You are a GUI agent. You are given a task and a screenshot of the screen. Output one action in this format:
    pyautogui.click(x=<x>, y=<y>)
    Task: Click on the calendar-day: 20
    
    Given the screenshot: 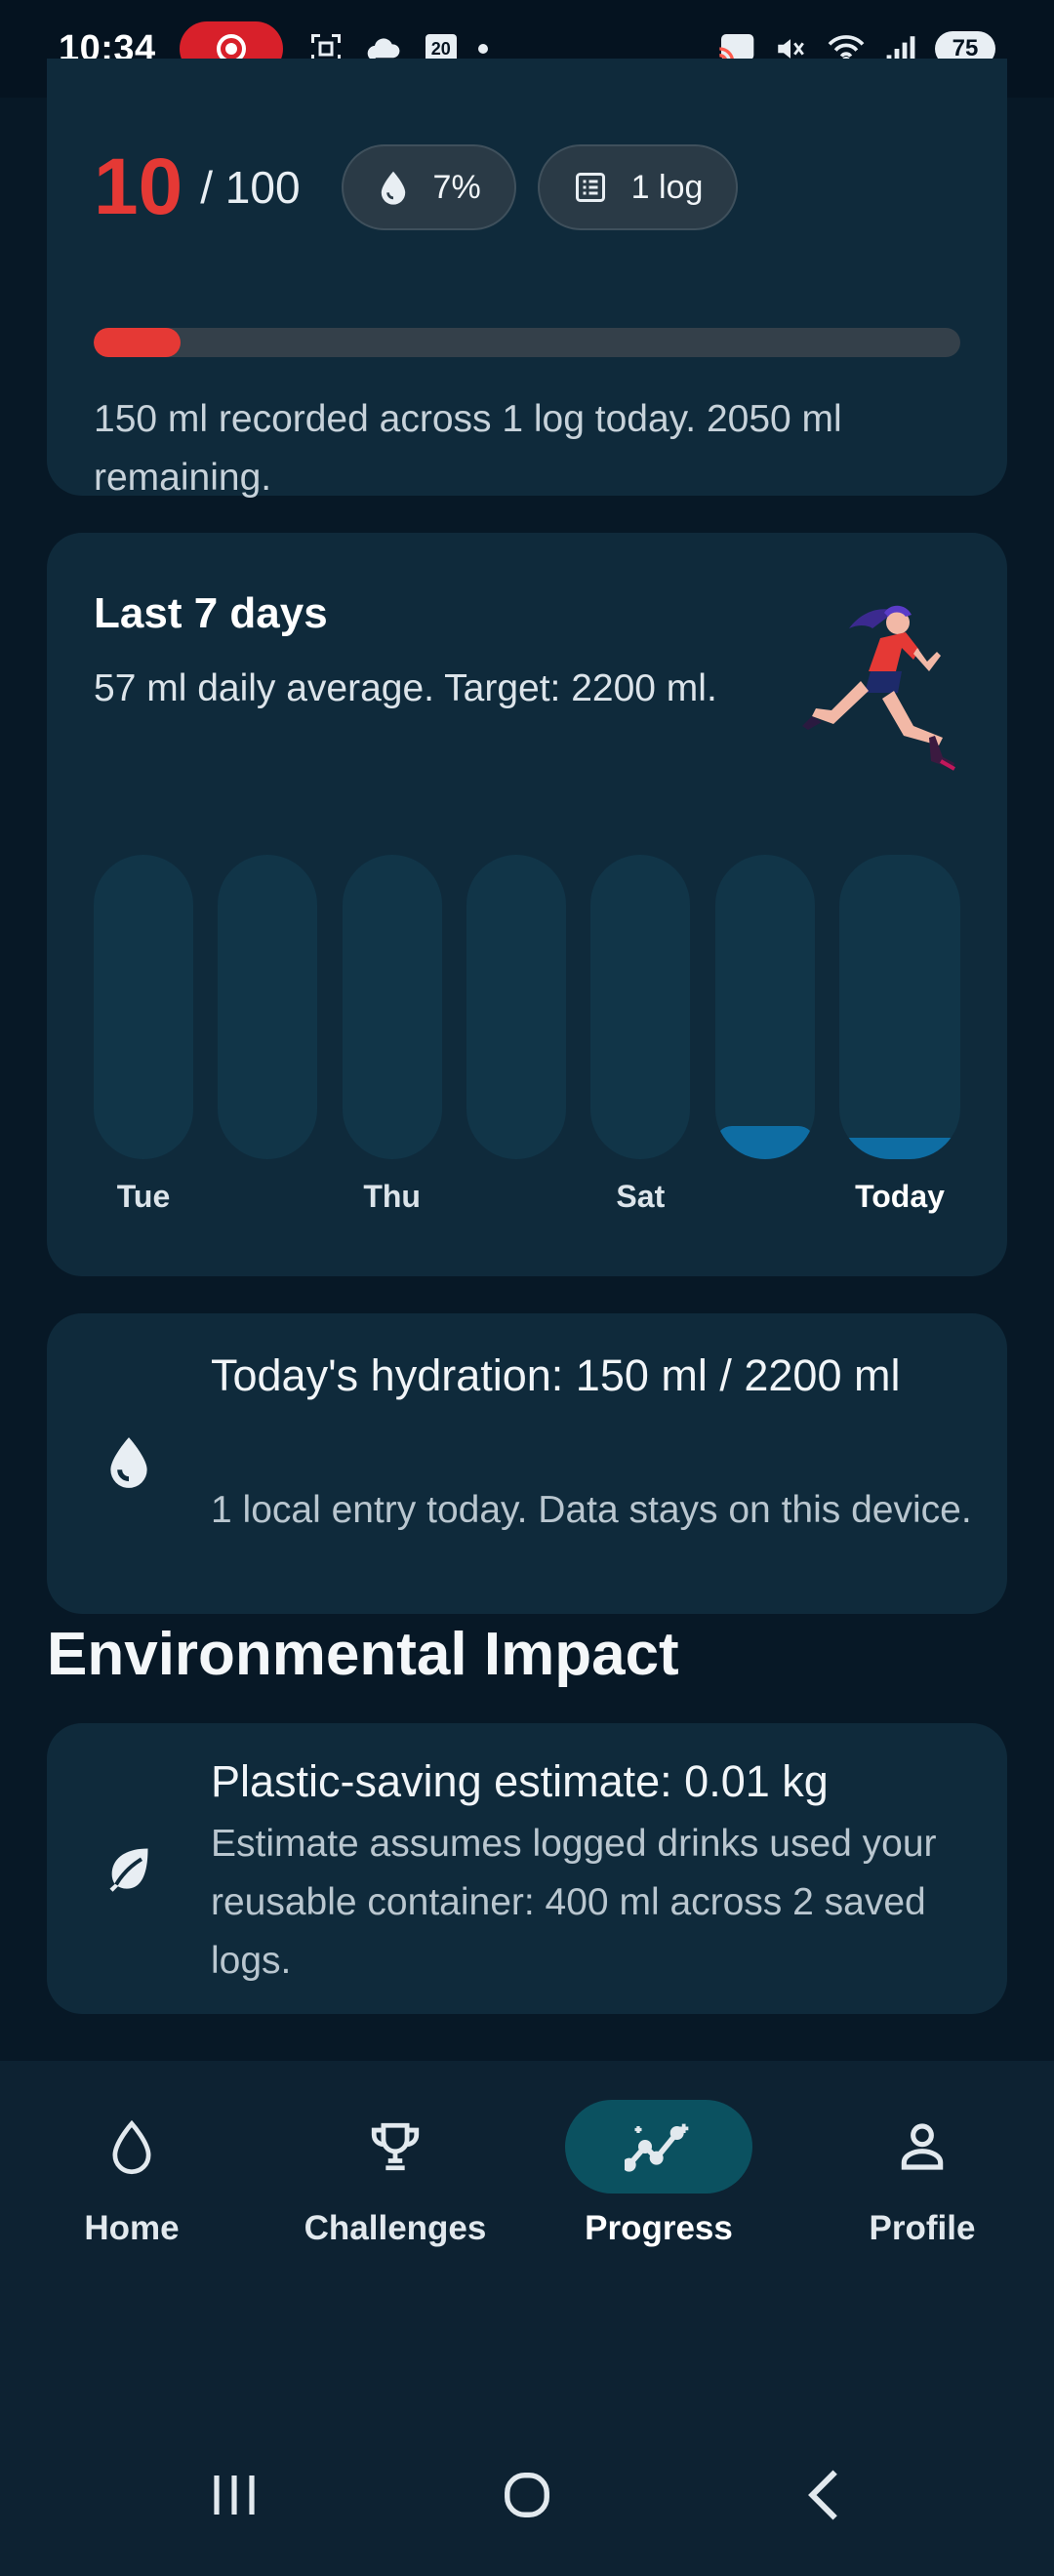 What is the action you would take?
    pyautogui.click(x=441, y=48)
    